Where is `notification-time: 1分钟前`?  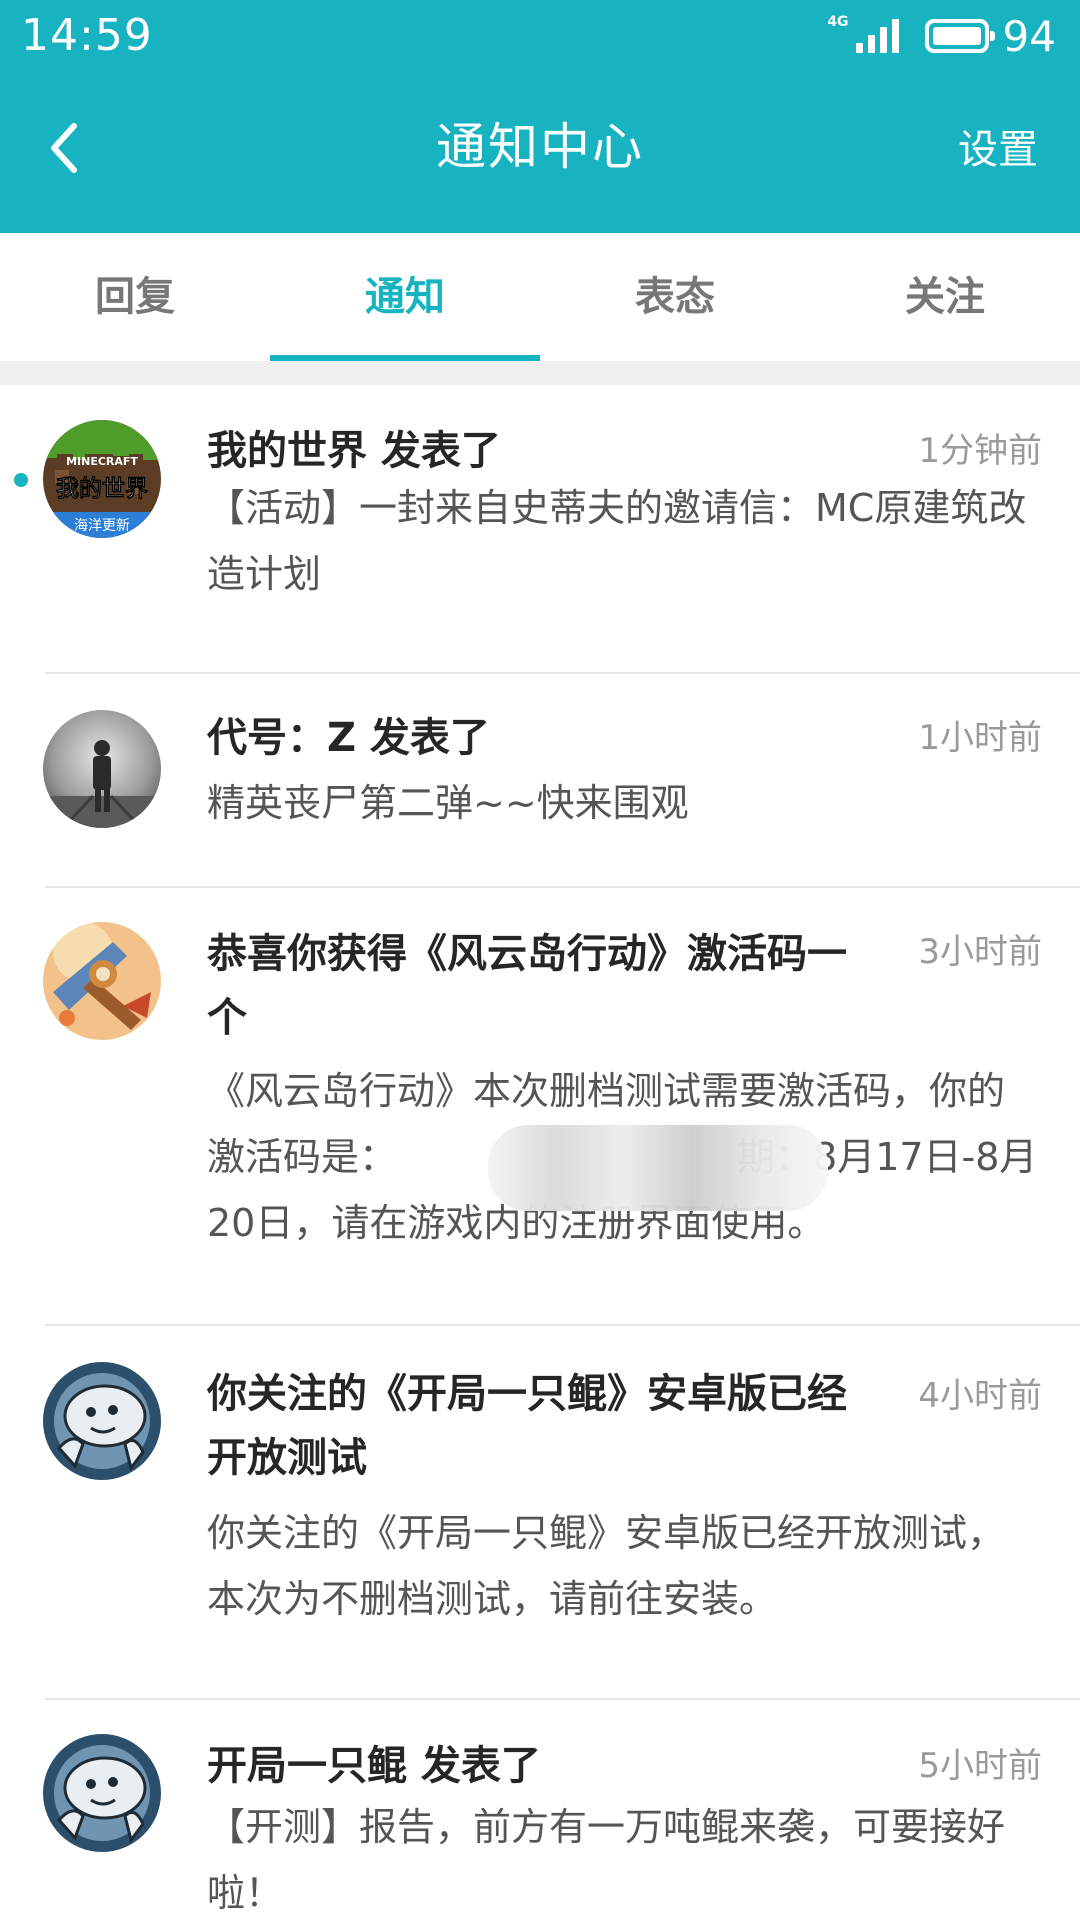 notification-time: 1分钟前 is located at coordinates (980, 451).